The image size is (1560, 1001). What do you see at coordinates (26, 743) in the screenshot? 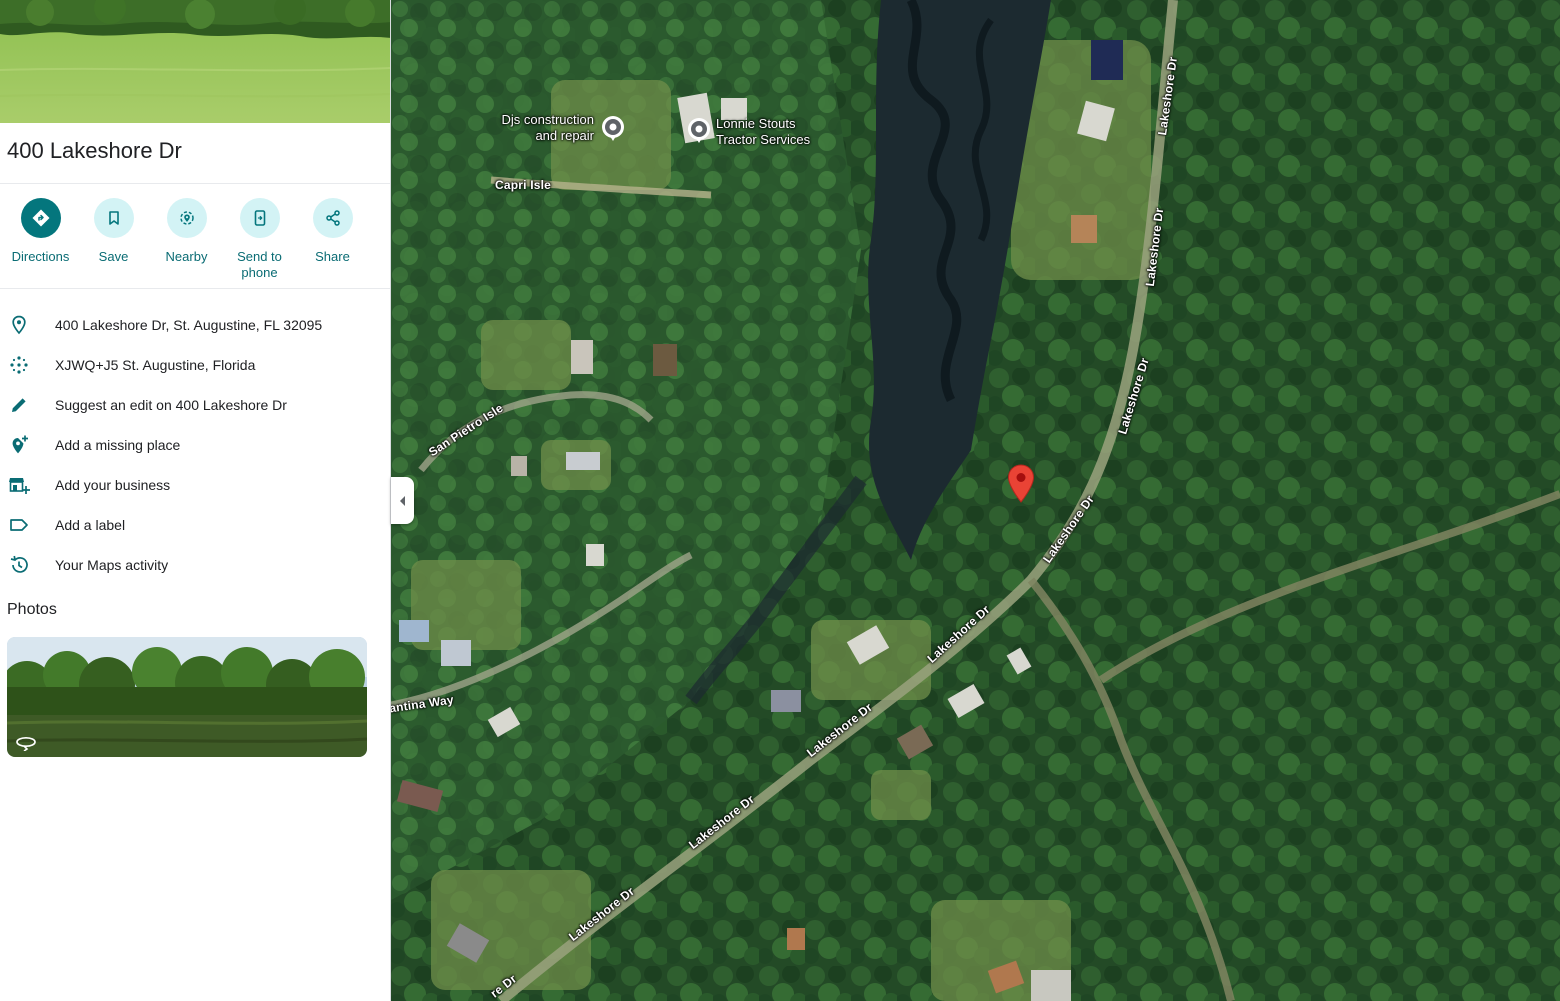
I see `panorama-360-icon` at bounding box center [26, 743].